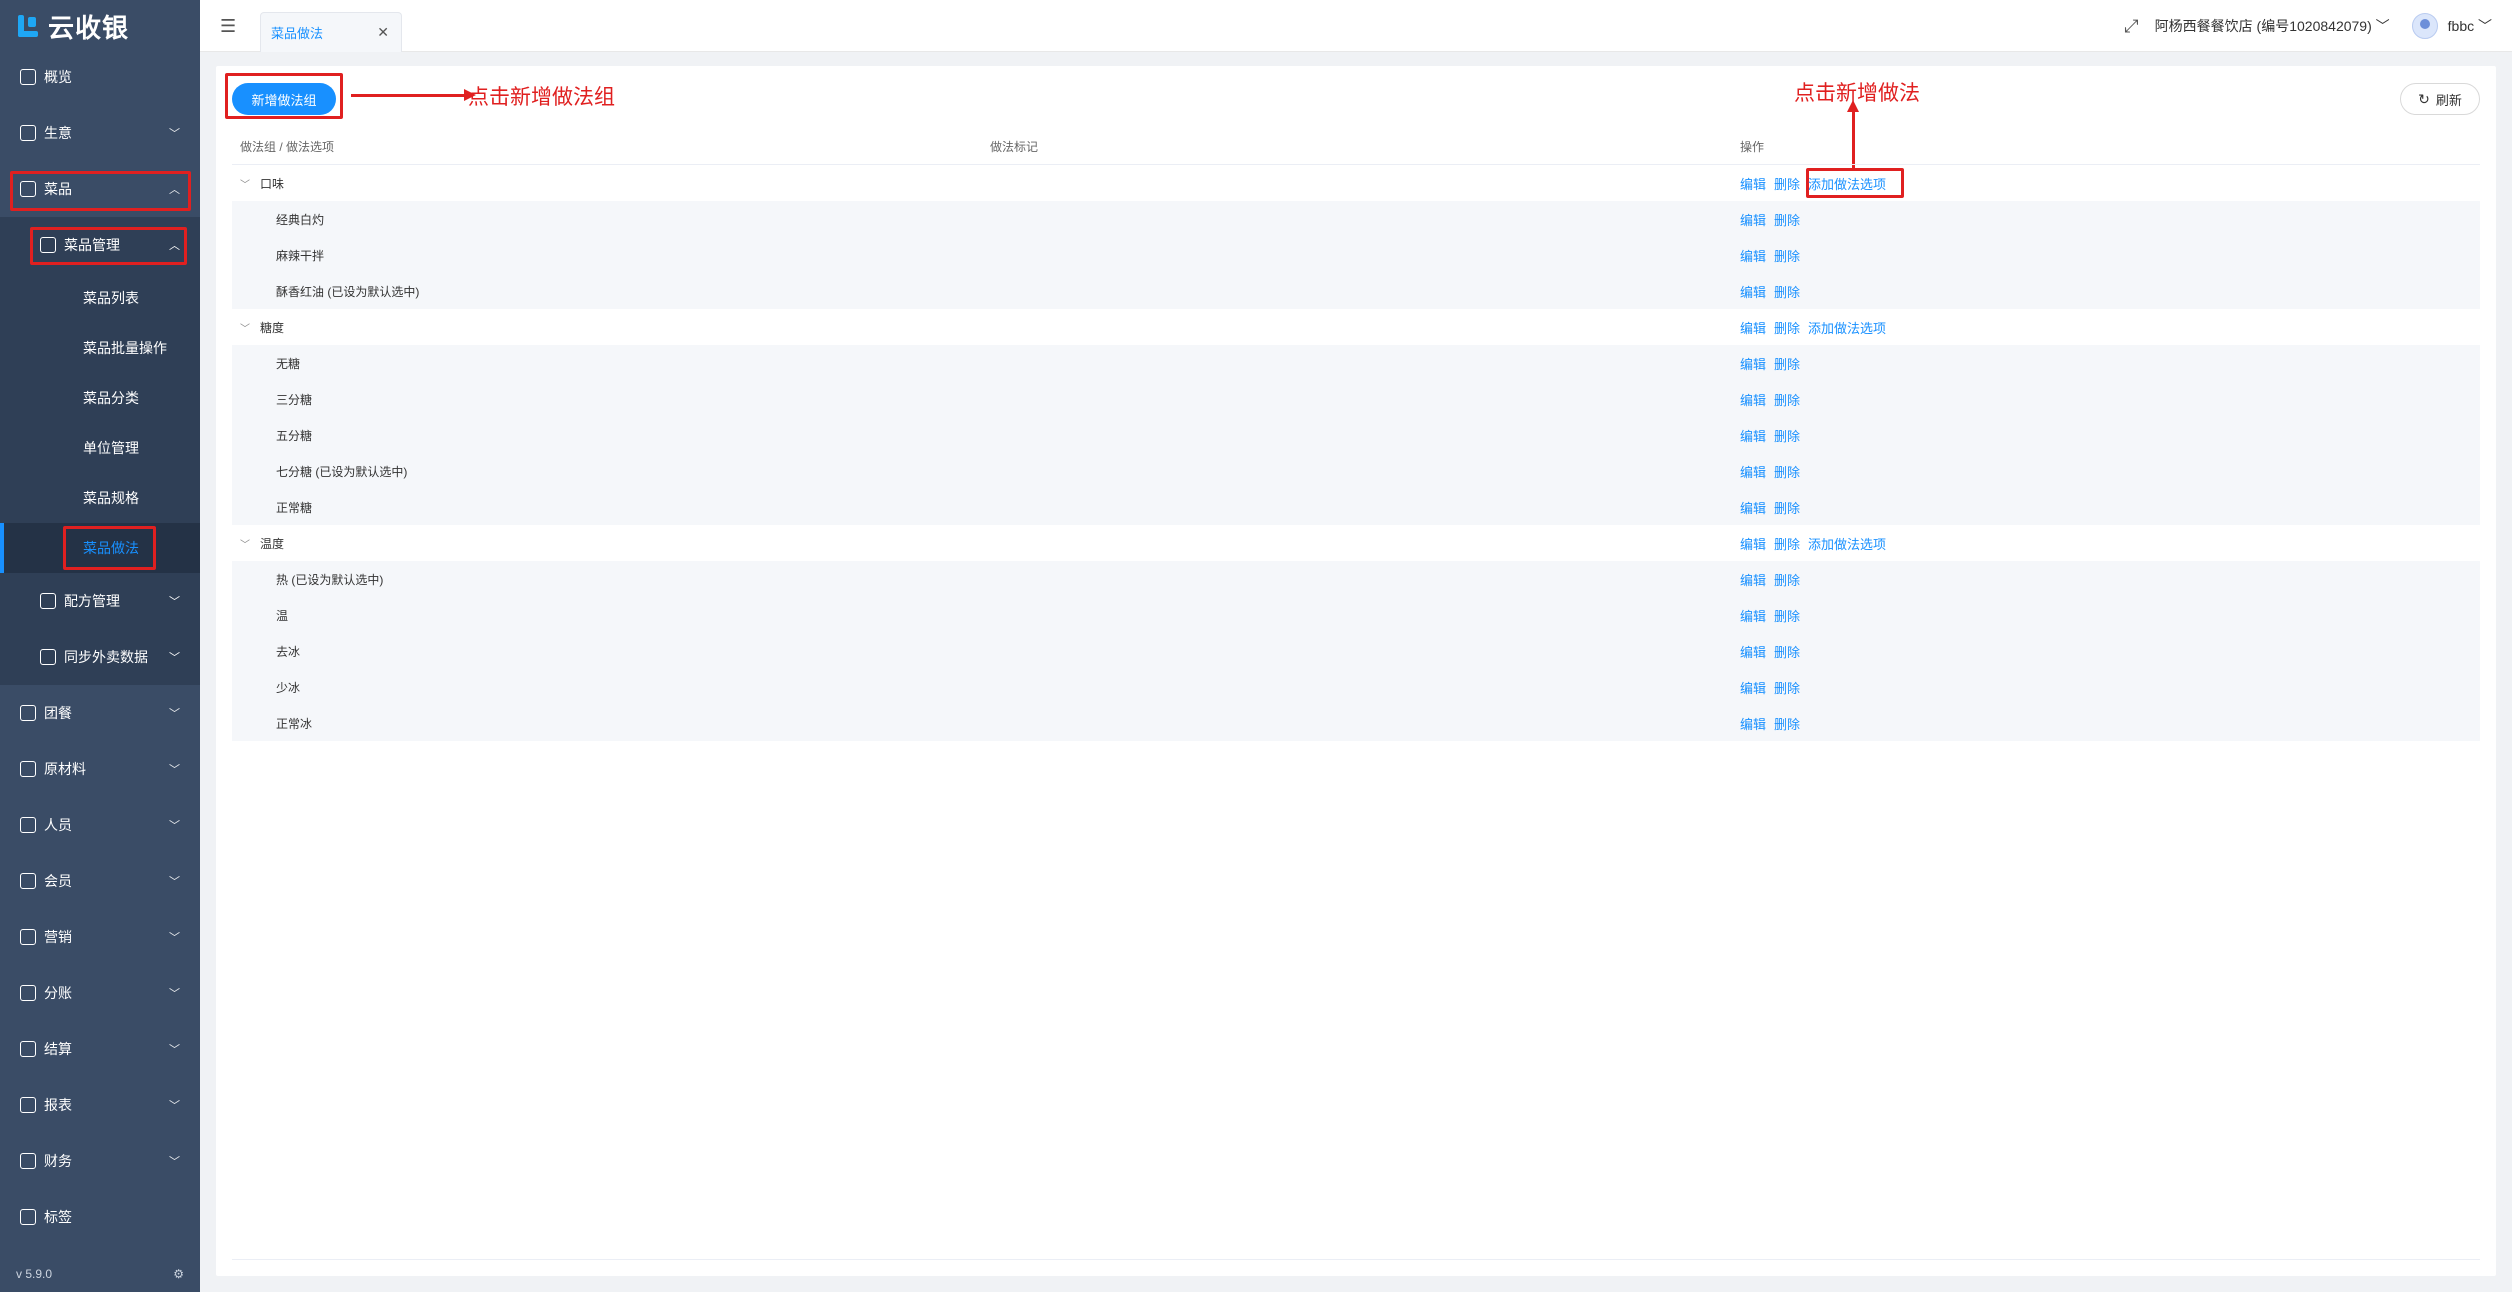  What do you see at coordinates (100, 1105) in the screenshot?
I see `sidebar-item-reports: 报表 ﹀` at bounding box center [100, 1105].